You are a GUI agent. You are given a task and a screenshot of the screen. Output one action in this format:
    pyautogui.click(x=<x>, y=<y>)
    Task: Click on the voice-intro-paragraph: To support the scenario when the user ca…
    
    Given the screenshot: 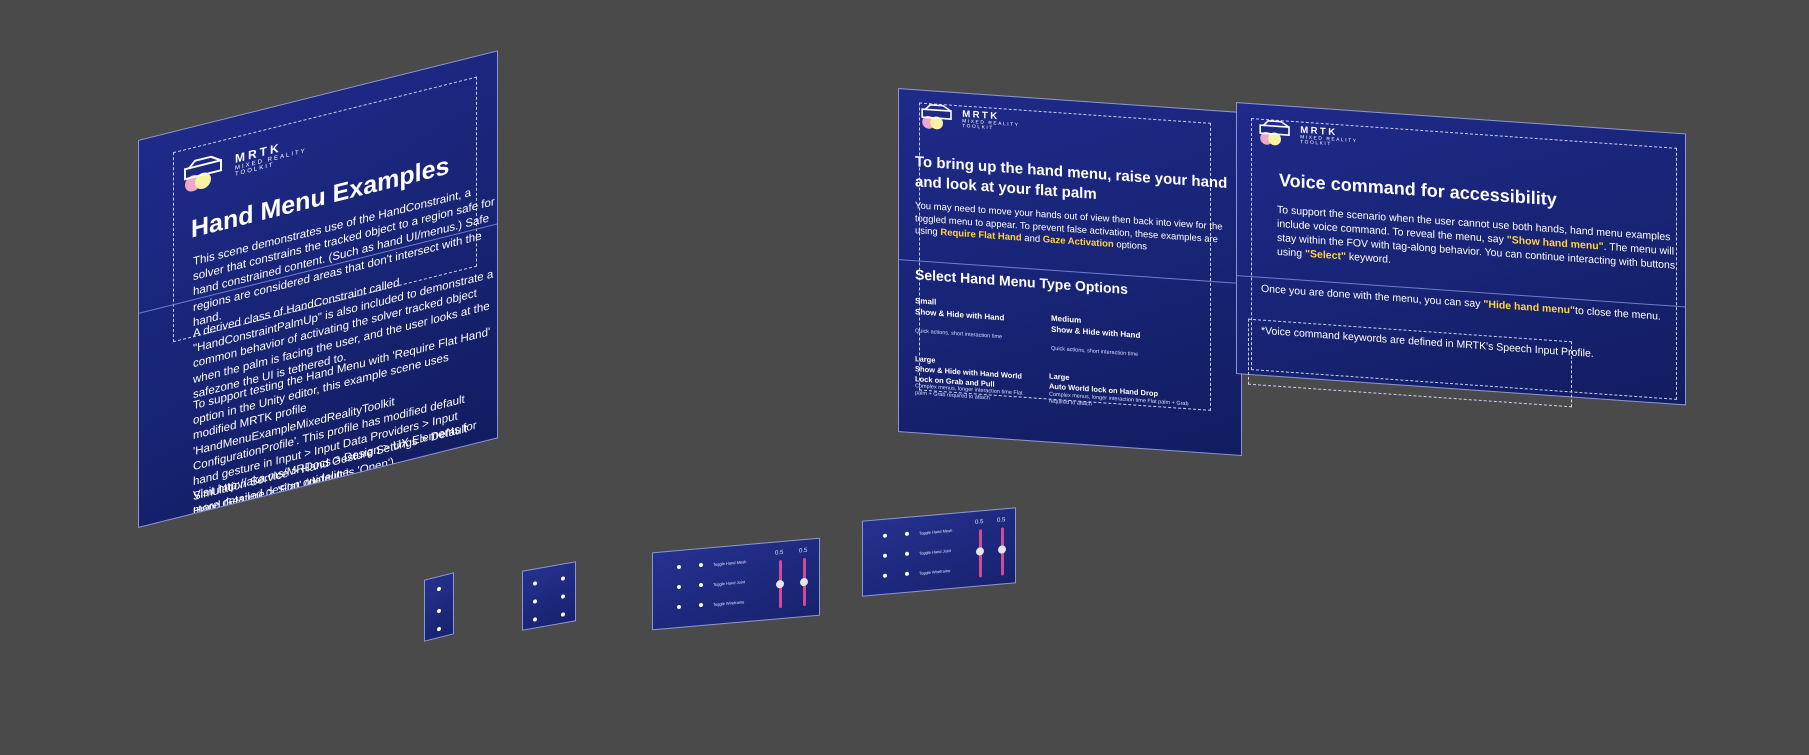 What is the action you would take?
    pyautogui.click(x=1477, y=245)
    